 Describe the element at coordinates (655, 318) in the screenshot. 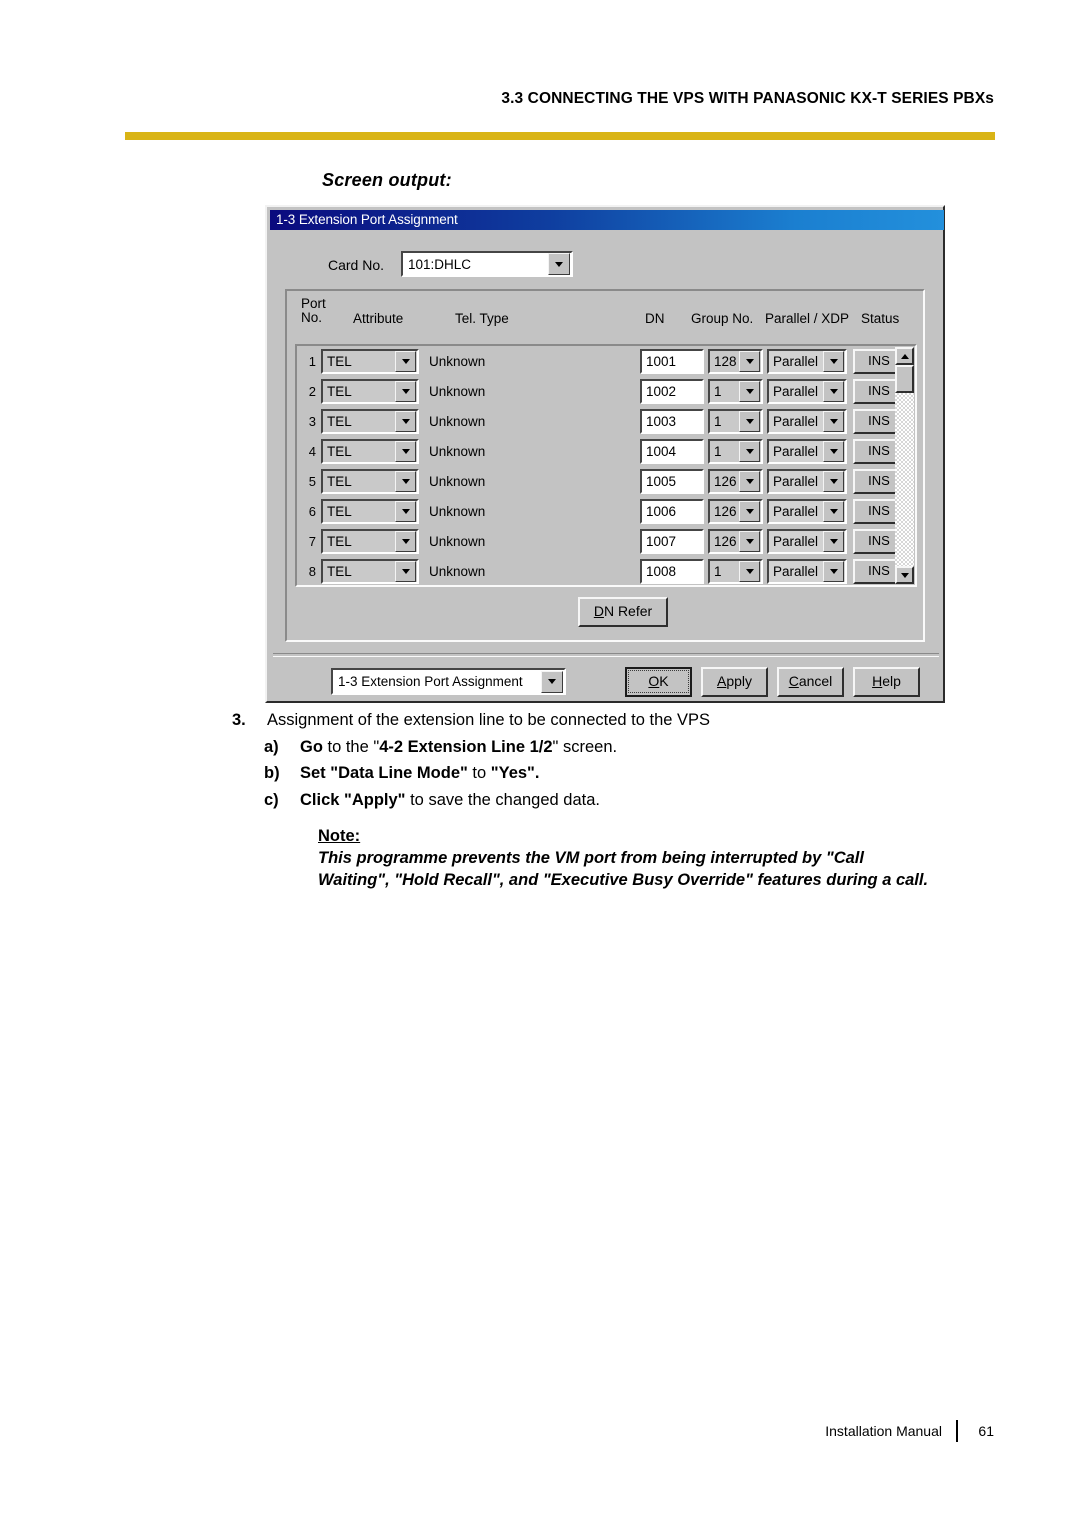

I see `column-header-dn: DN` at that location.